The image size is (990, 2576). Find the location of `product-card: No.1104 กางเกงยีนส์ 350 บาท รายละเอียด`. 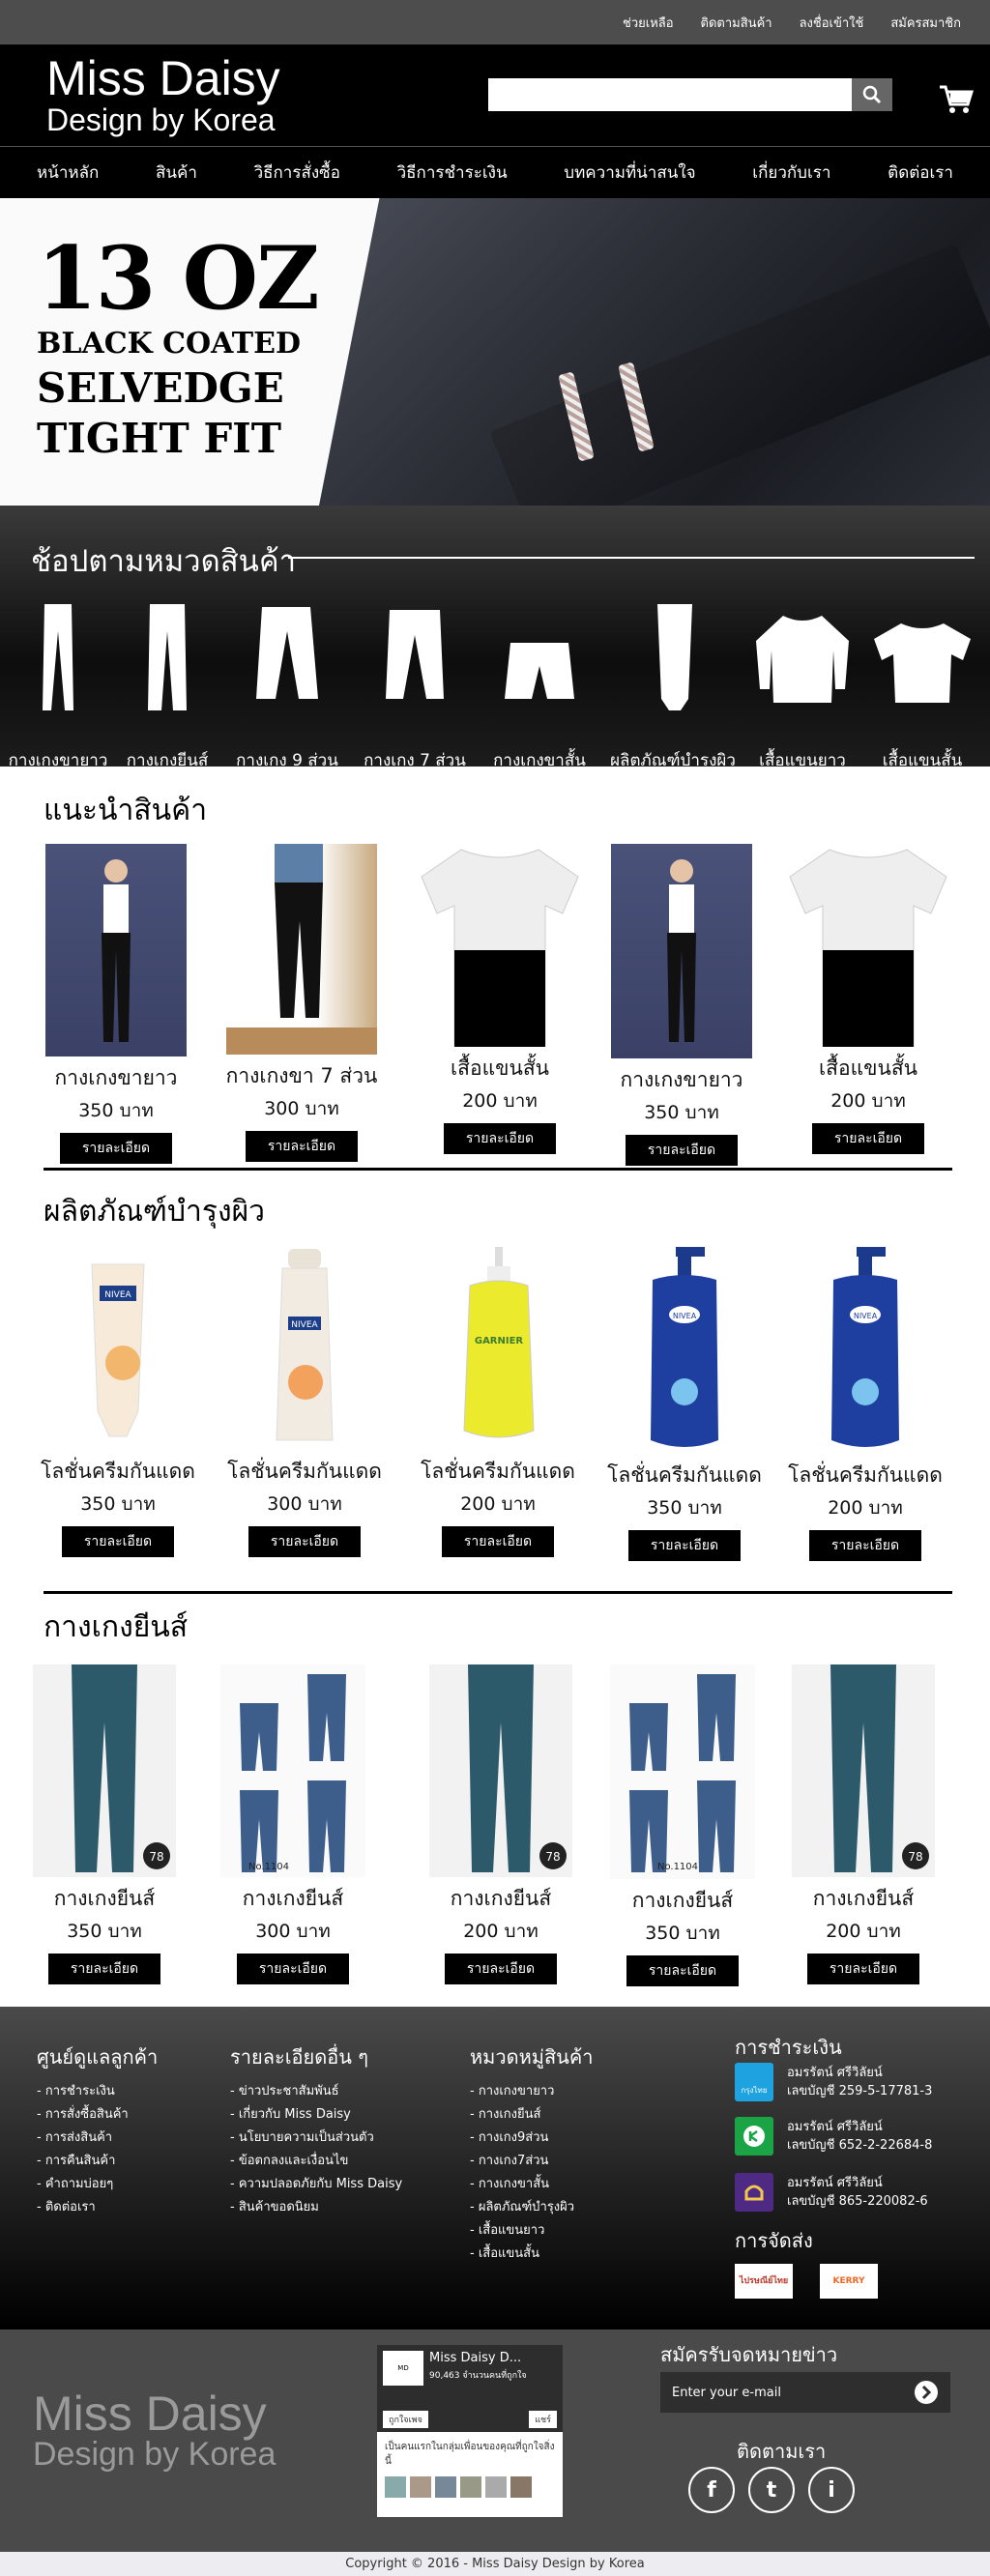

product-card: No.1104 กางเกงยีนส์ 350 บาท รายละเอียด is located at coordinates (682, 1825).